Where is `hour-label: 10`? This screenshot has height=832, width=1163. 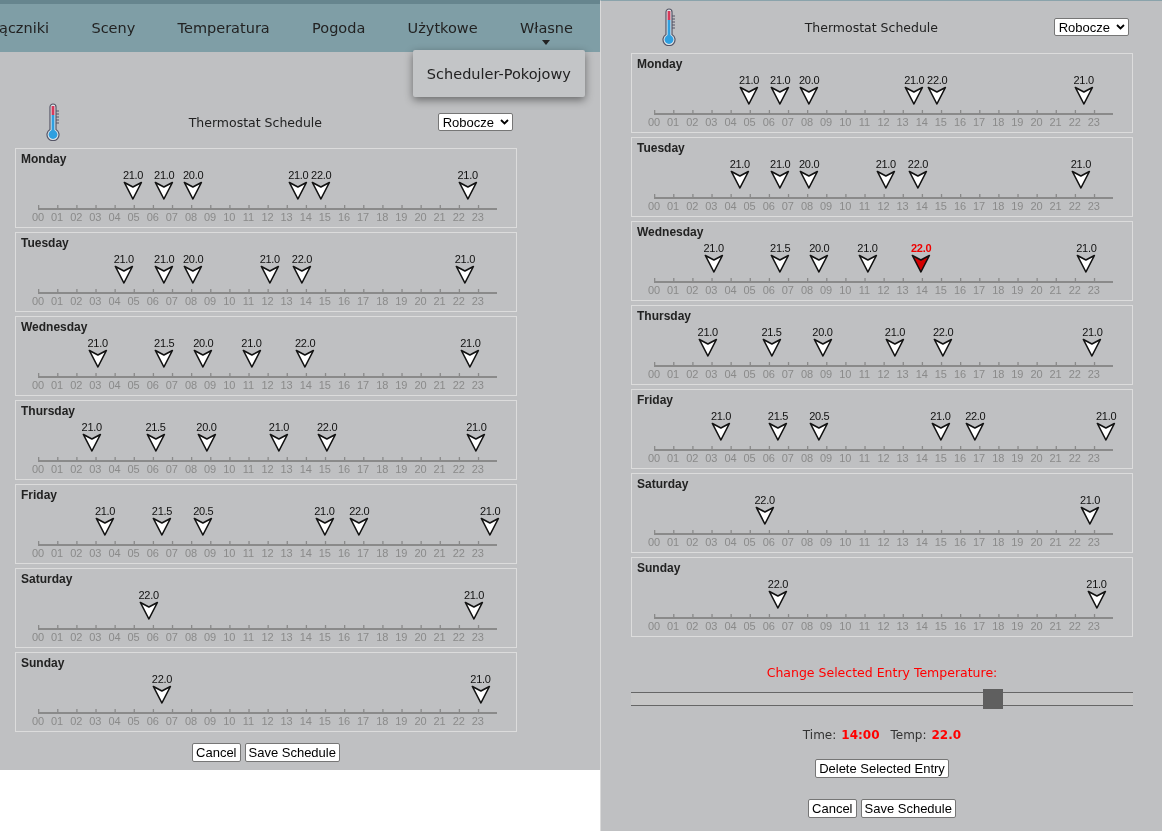 hour-label: 10 is located at coordinates (845, 122).